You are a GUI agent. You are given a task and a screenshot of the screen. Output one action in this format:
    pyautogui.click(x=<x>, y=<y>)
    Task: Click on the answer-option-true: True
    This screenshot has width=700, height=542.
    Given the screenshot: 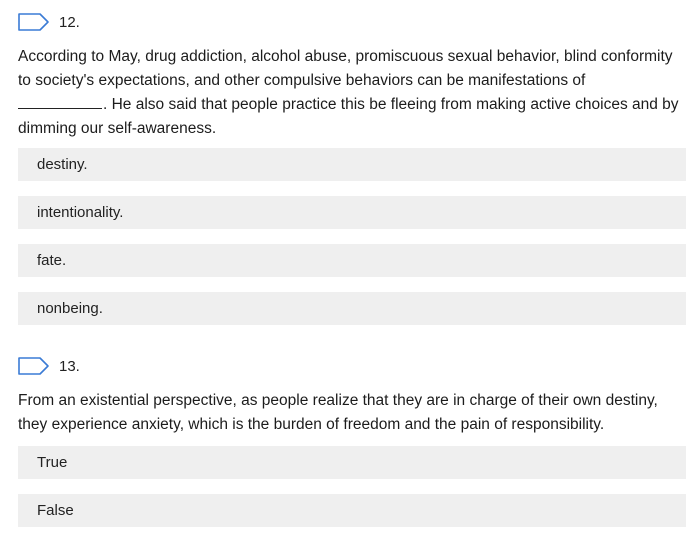 What is the action you would take?
    pyautogui.click(x=352, y=462)
    